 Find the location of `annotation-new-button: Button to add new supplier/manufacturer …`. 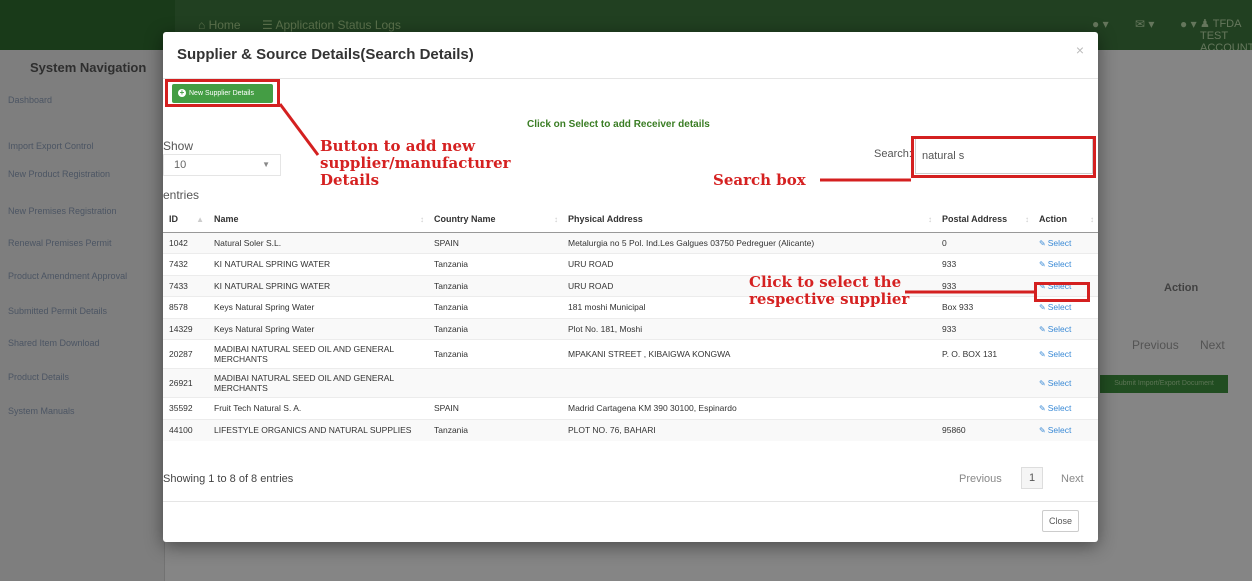

annotation-new-button: Button to add new supplier/manufacturer … is located at coordinates (415, 163).